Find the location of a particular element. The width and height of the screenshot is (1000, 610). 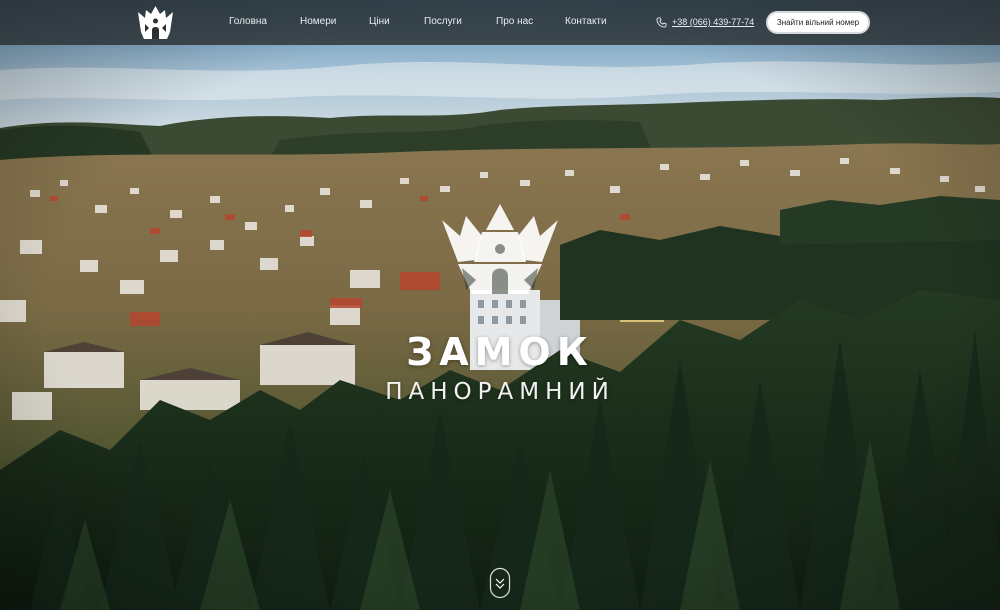

nav-item-prices: Ціни is located at coordinates (379, 22).